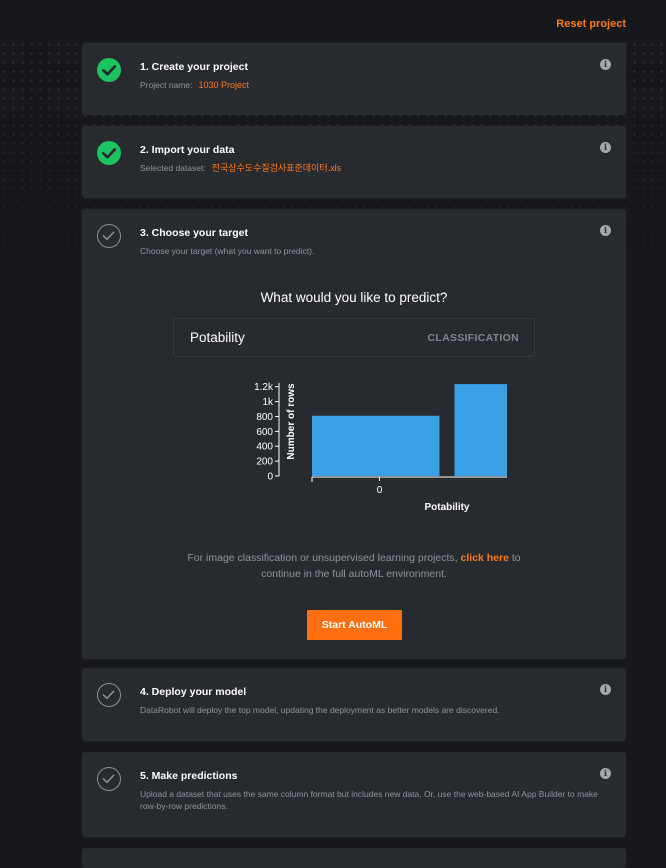  I want to click on step-title: 4. Deploy your model, so click(193, 692).